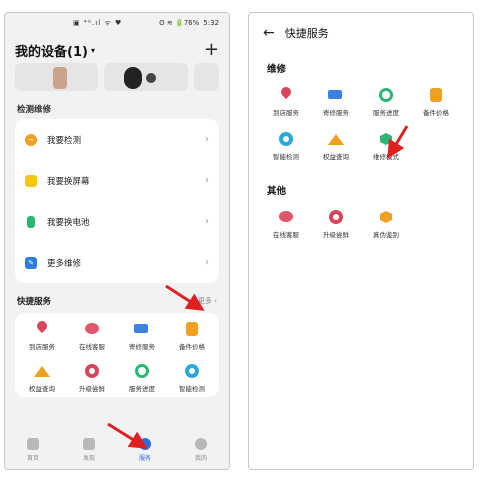  I want to click on tab-home: 首页, so click(33, 450).